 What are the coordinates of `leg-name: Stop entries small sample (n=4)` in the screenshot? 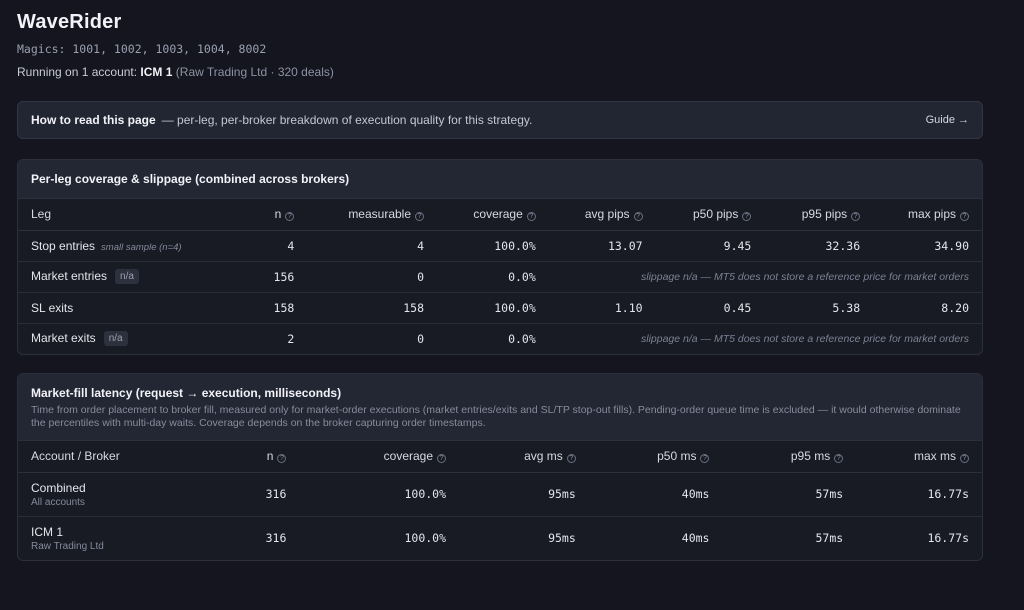 It's located at (113, 246).